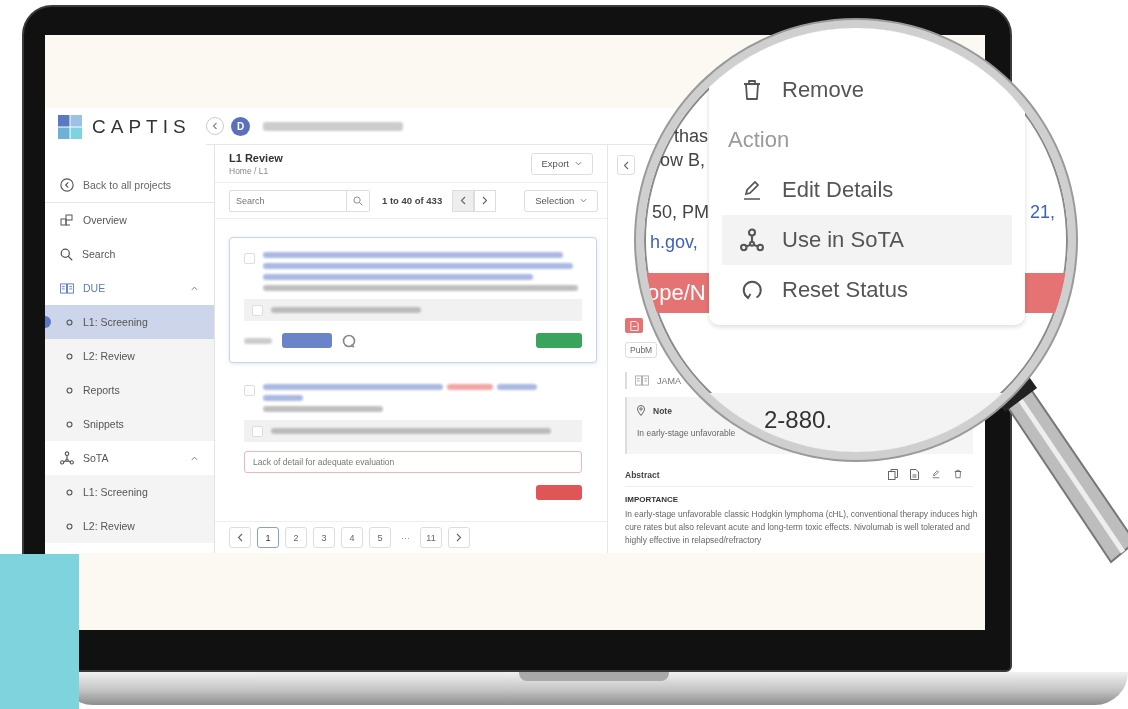 The height and width of the screenshot is (709, 1128). Describe the element at coordinates (691, 136) in the screenshot. I see `magnified-text: thas` at that location.